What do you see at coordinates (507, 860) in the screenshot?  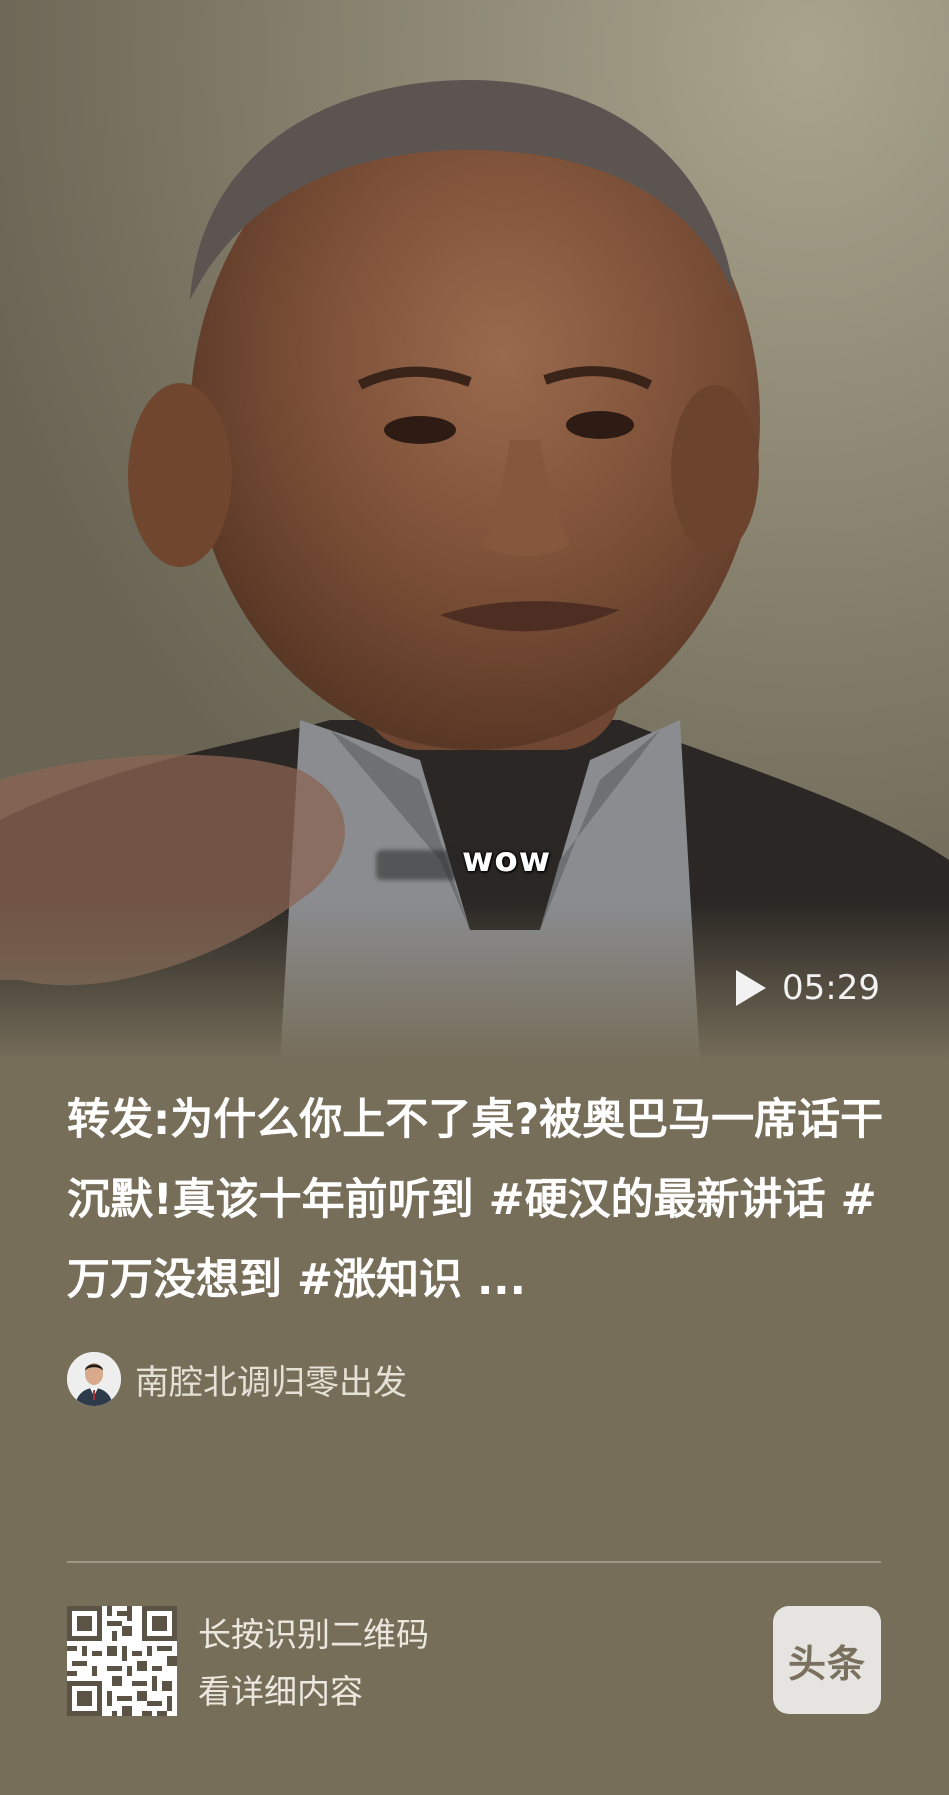 I see `video-caption: wow` at bounding box center [507, 860].